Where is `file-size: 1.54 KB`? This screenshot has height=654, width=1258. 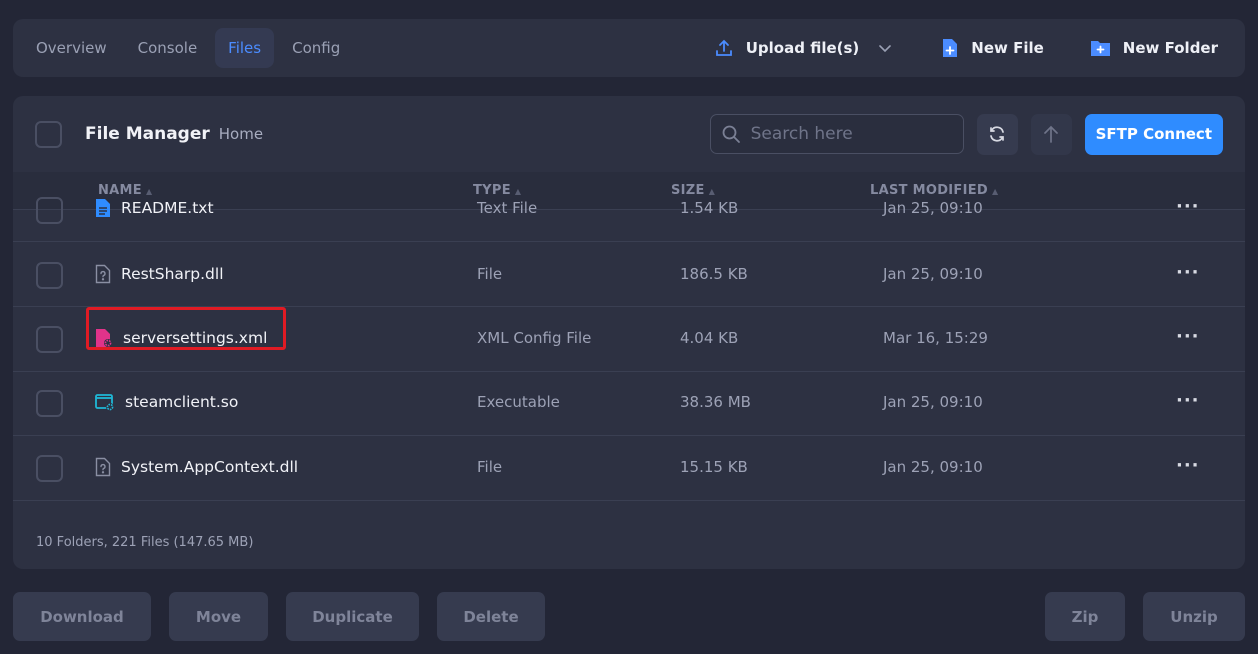 file-size: 1.54 KB is located at coordinates (709, 208).